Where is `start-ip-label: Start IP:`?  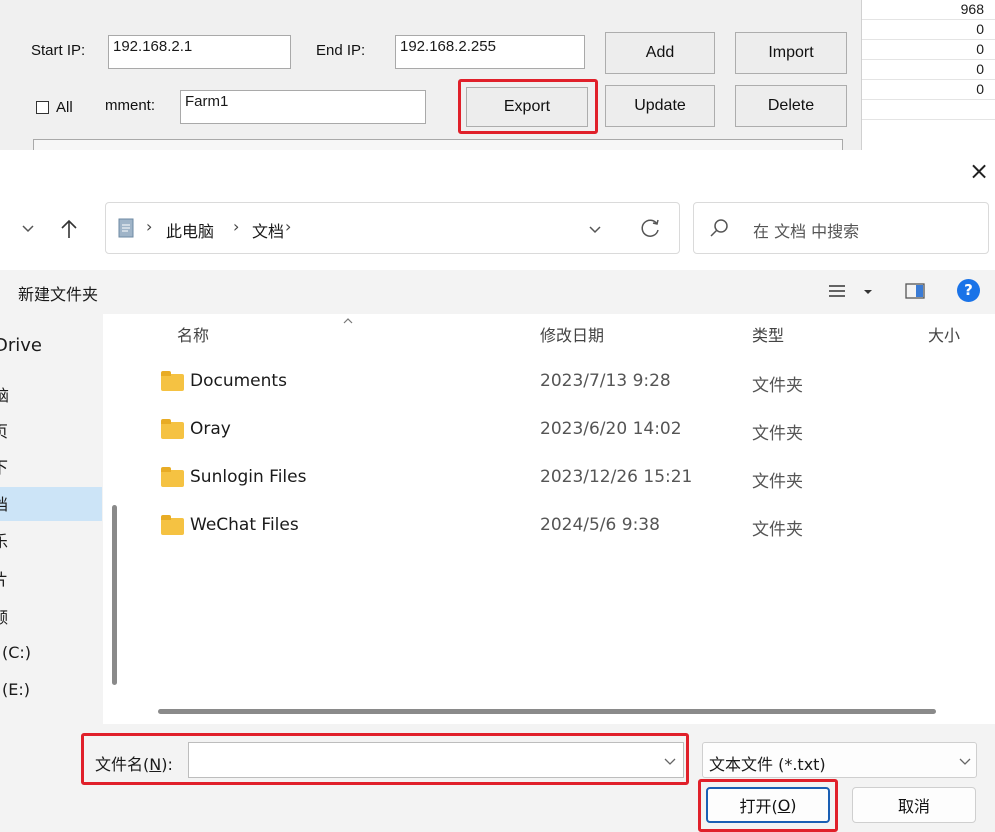
start-ip-label: Start IP: is located at coordinates (58, 50).